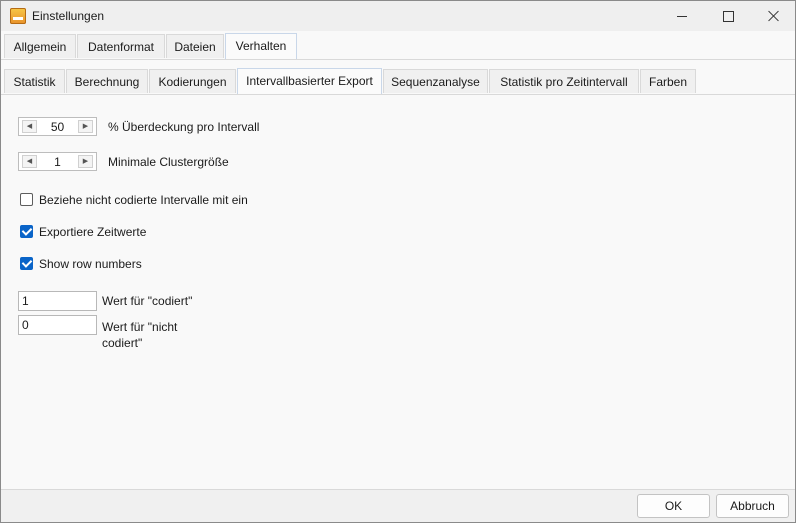 Image resolution: width=796 pixels, height=523 pixels. I want to click on tab-sequenzanalyse: Sequenzanalyse, so click(435, 81).